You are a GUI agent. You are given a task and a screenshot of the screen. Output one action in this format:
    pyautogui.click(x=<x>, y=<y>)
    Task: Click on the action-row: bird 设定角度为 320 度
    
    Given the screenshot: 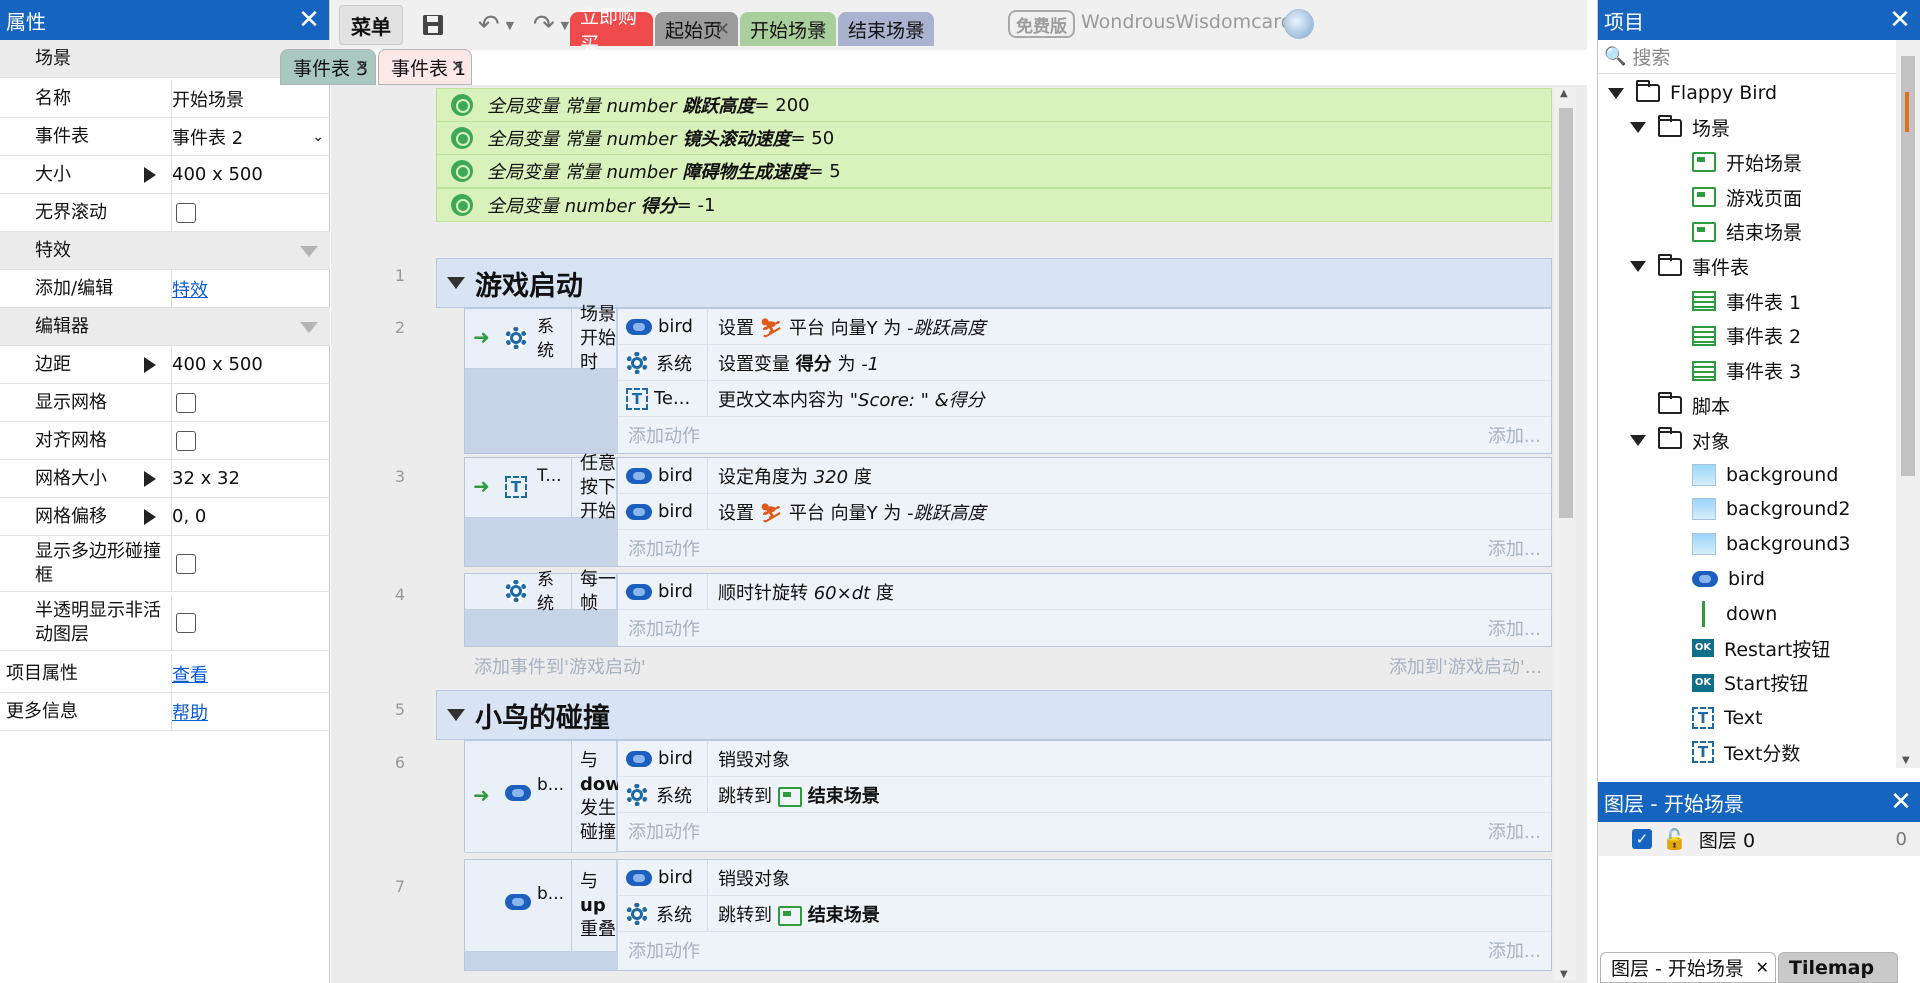 What is the action you would take?
    pyautogui.click(x=1084, y=476)
    